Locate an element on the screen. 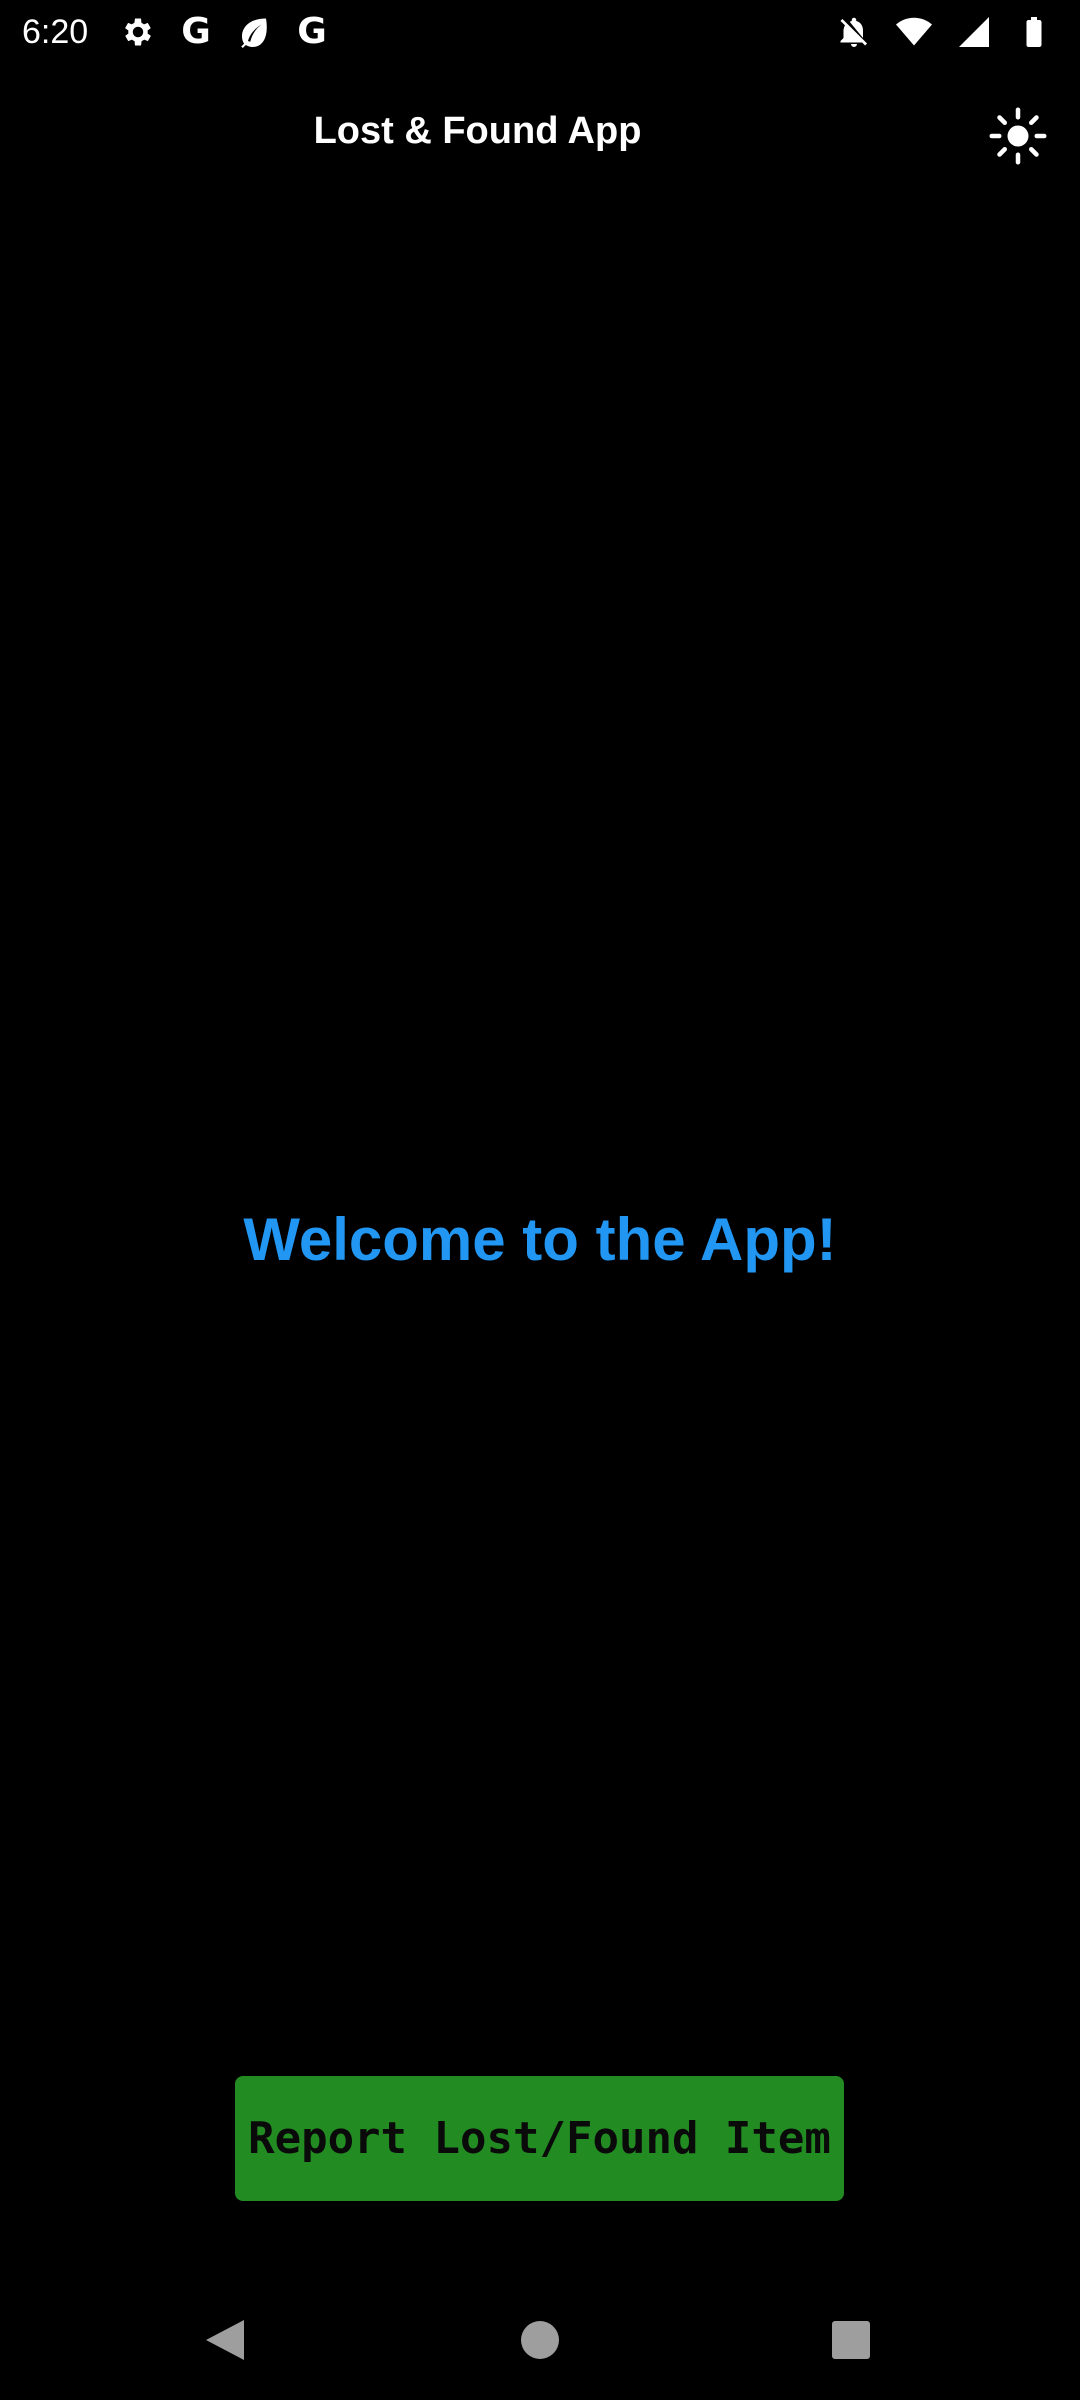 The width and height of the screenshot is (1080, 2400). report-item-button: Report Lost/Found Item is located at coordinates (539, 2138).